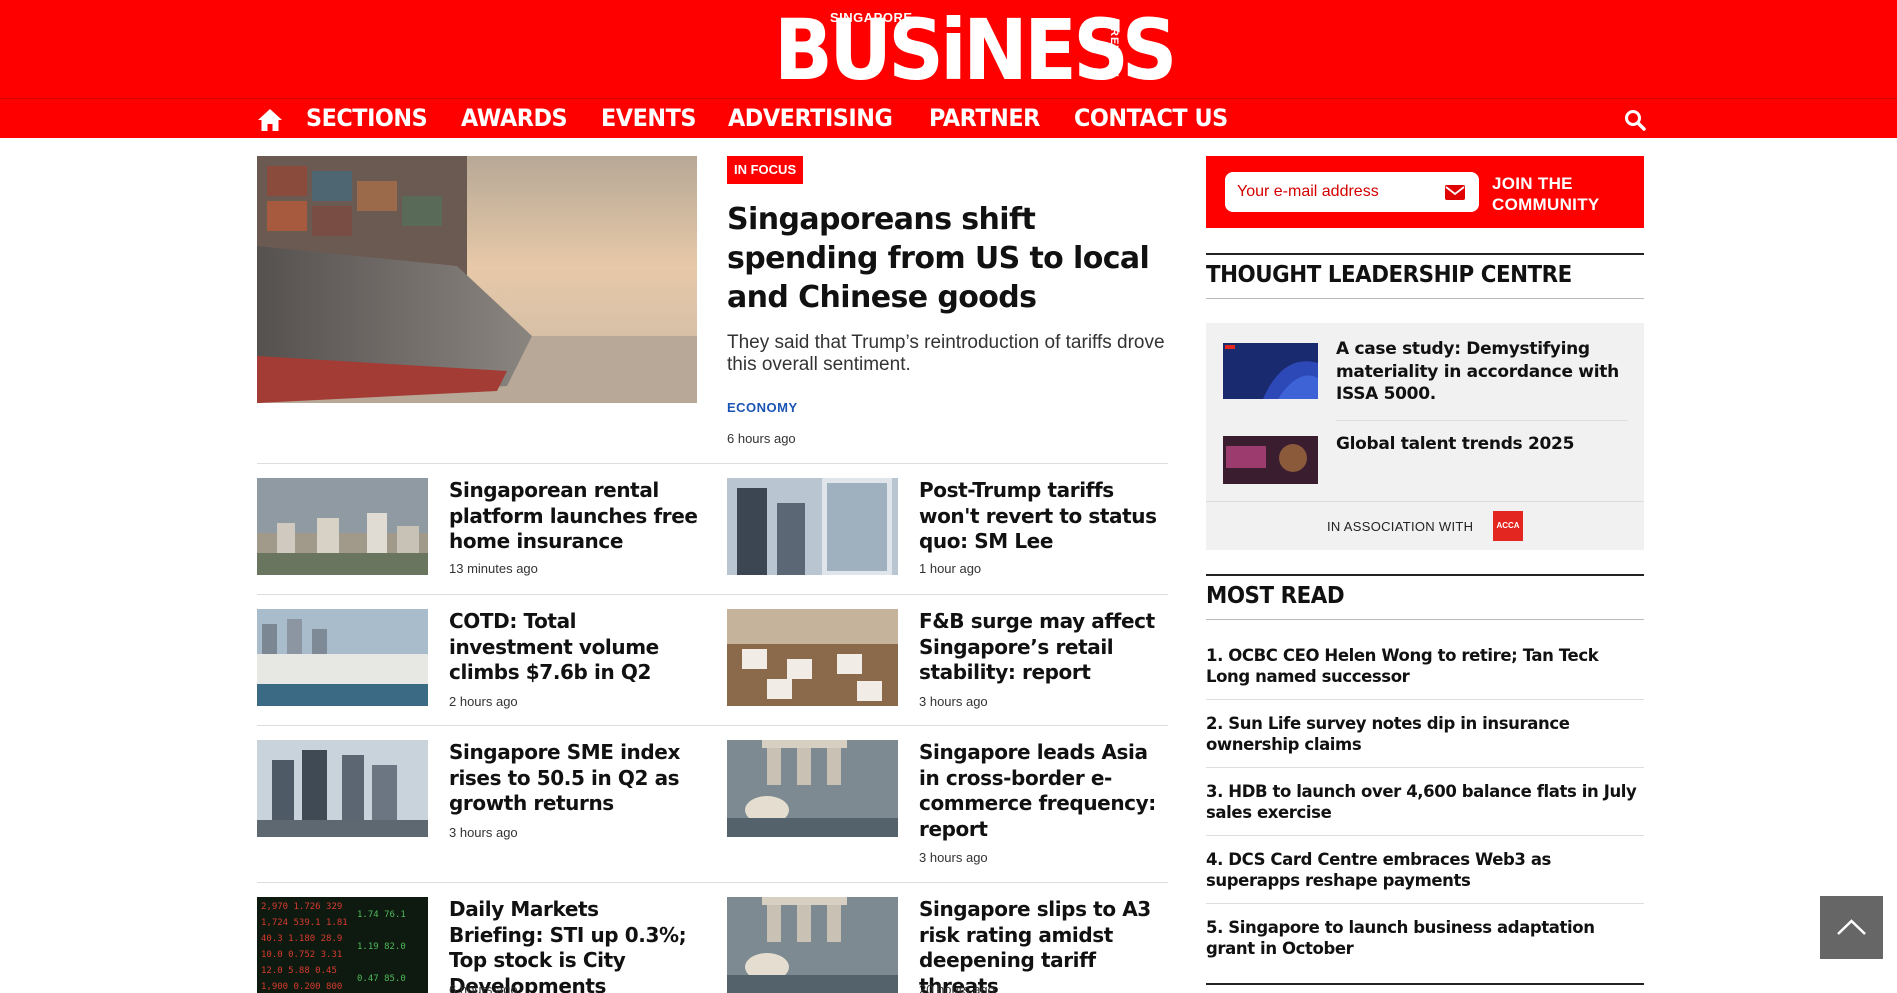 This screenshot has width=1897, height=993. I want to click on svg-text: 1,724 539.1 1.81, so click(304, 923).